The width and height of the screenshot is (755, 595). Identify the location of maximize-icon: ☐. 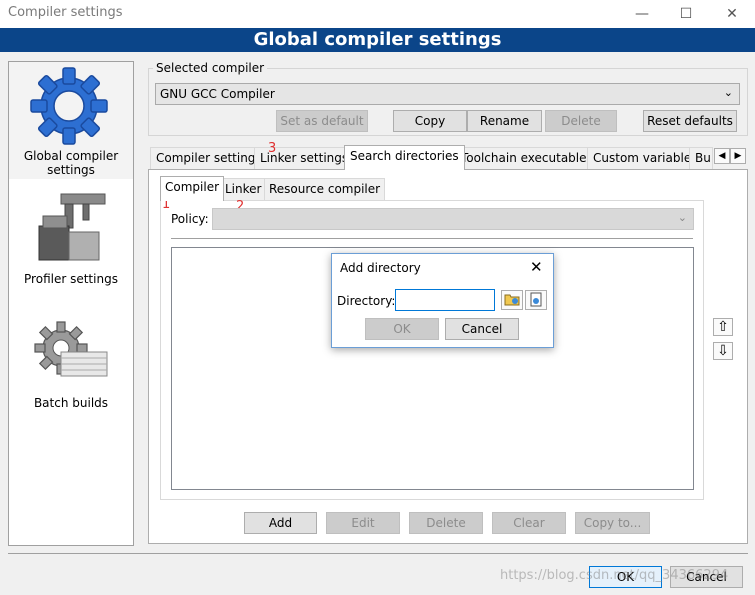
(686, 14).